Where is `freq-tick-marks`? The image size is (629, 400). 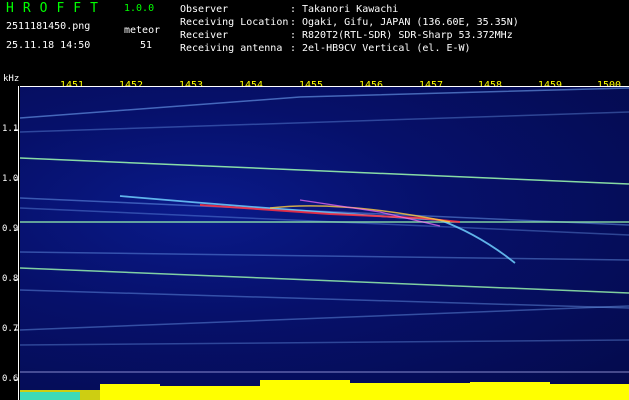
freq-tick-marks is located at coordinates (16, 255).